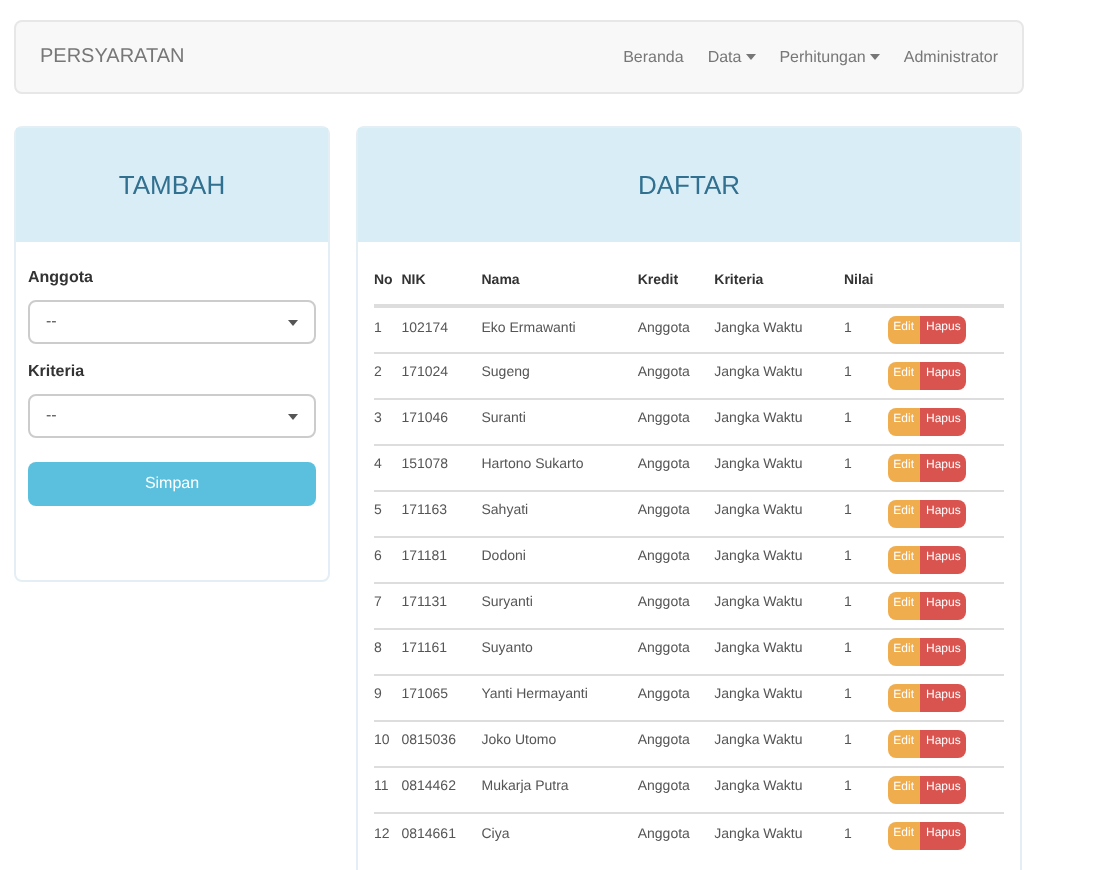 This screenshot has width=1104, height=870. I want to click on nav-link: Perhitungan, so click(829, 57).